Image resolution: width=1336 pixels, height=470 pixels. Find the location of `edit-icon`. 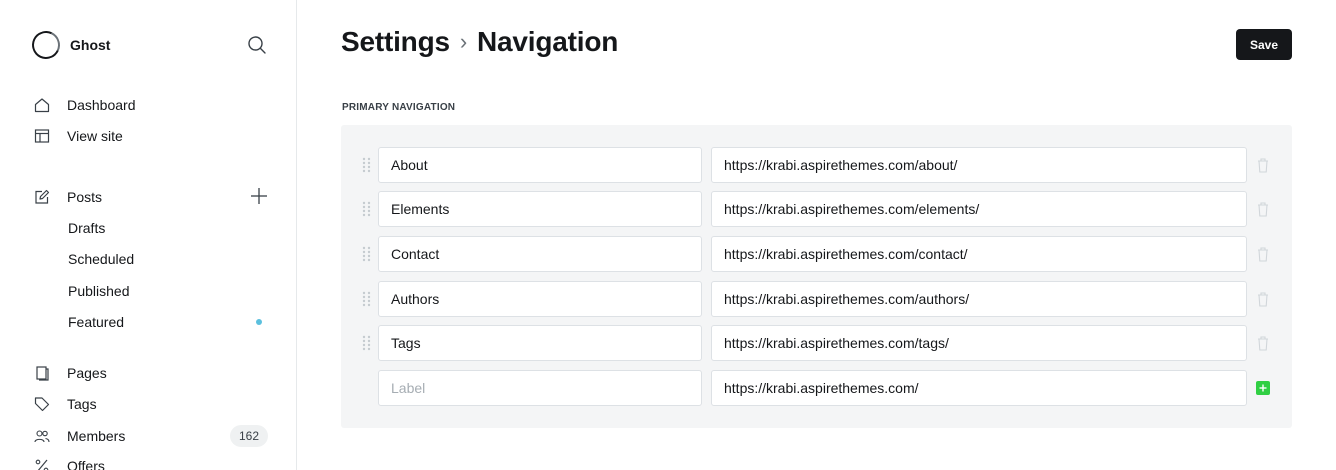

edit-icon is located at coordinates (42, 197).